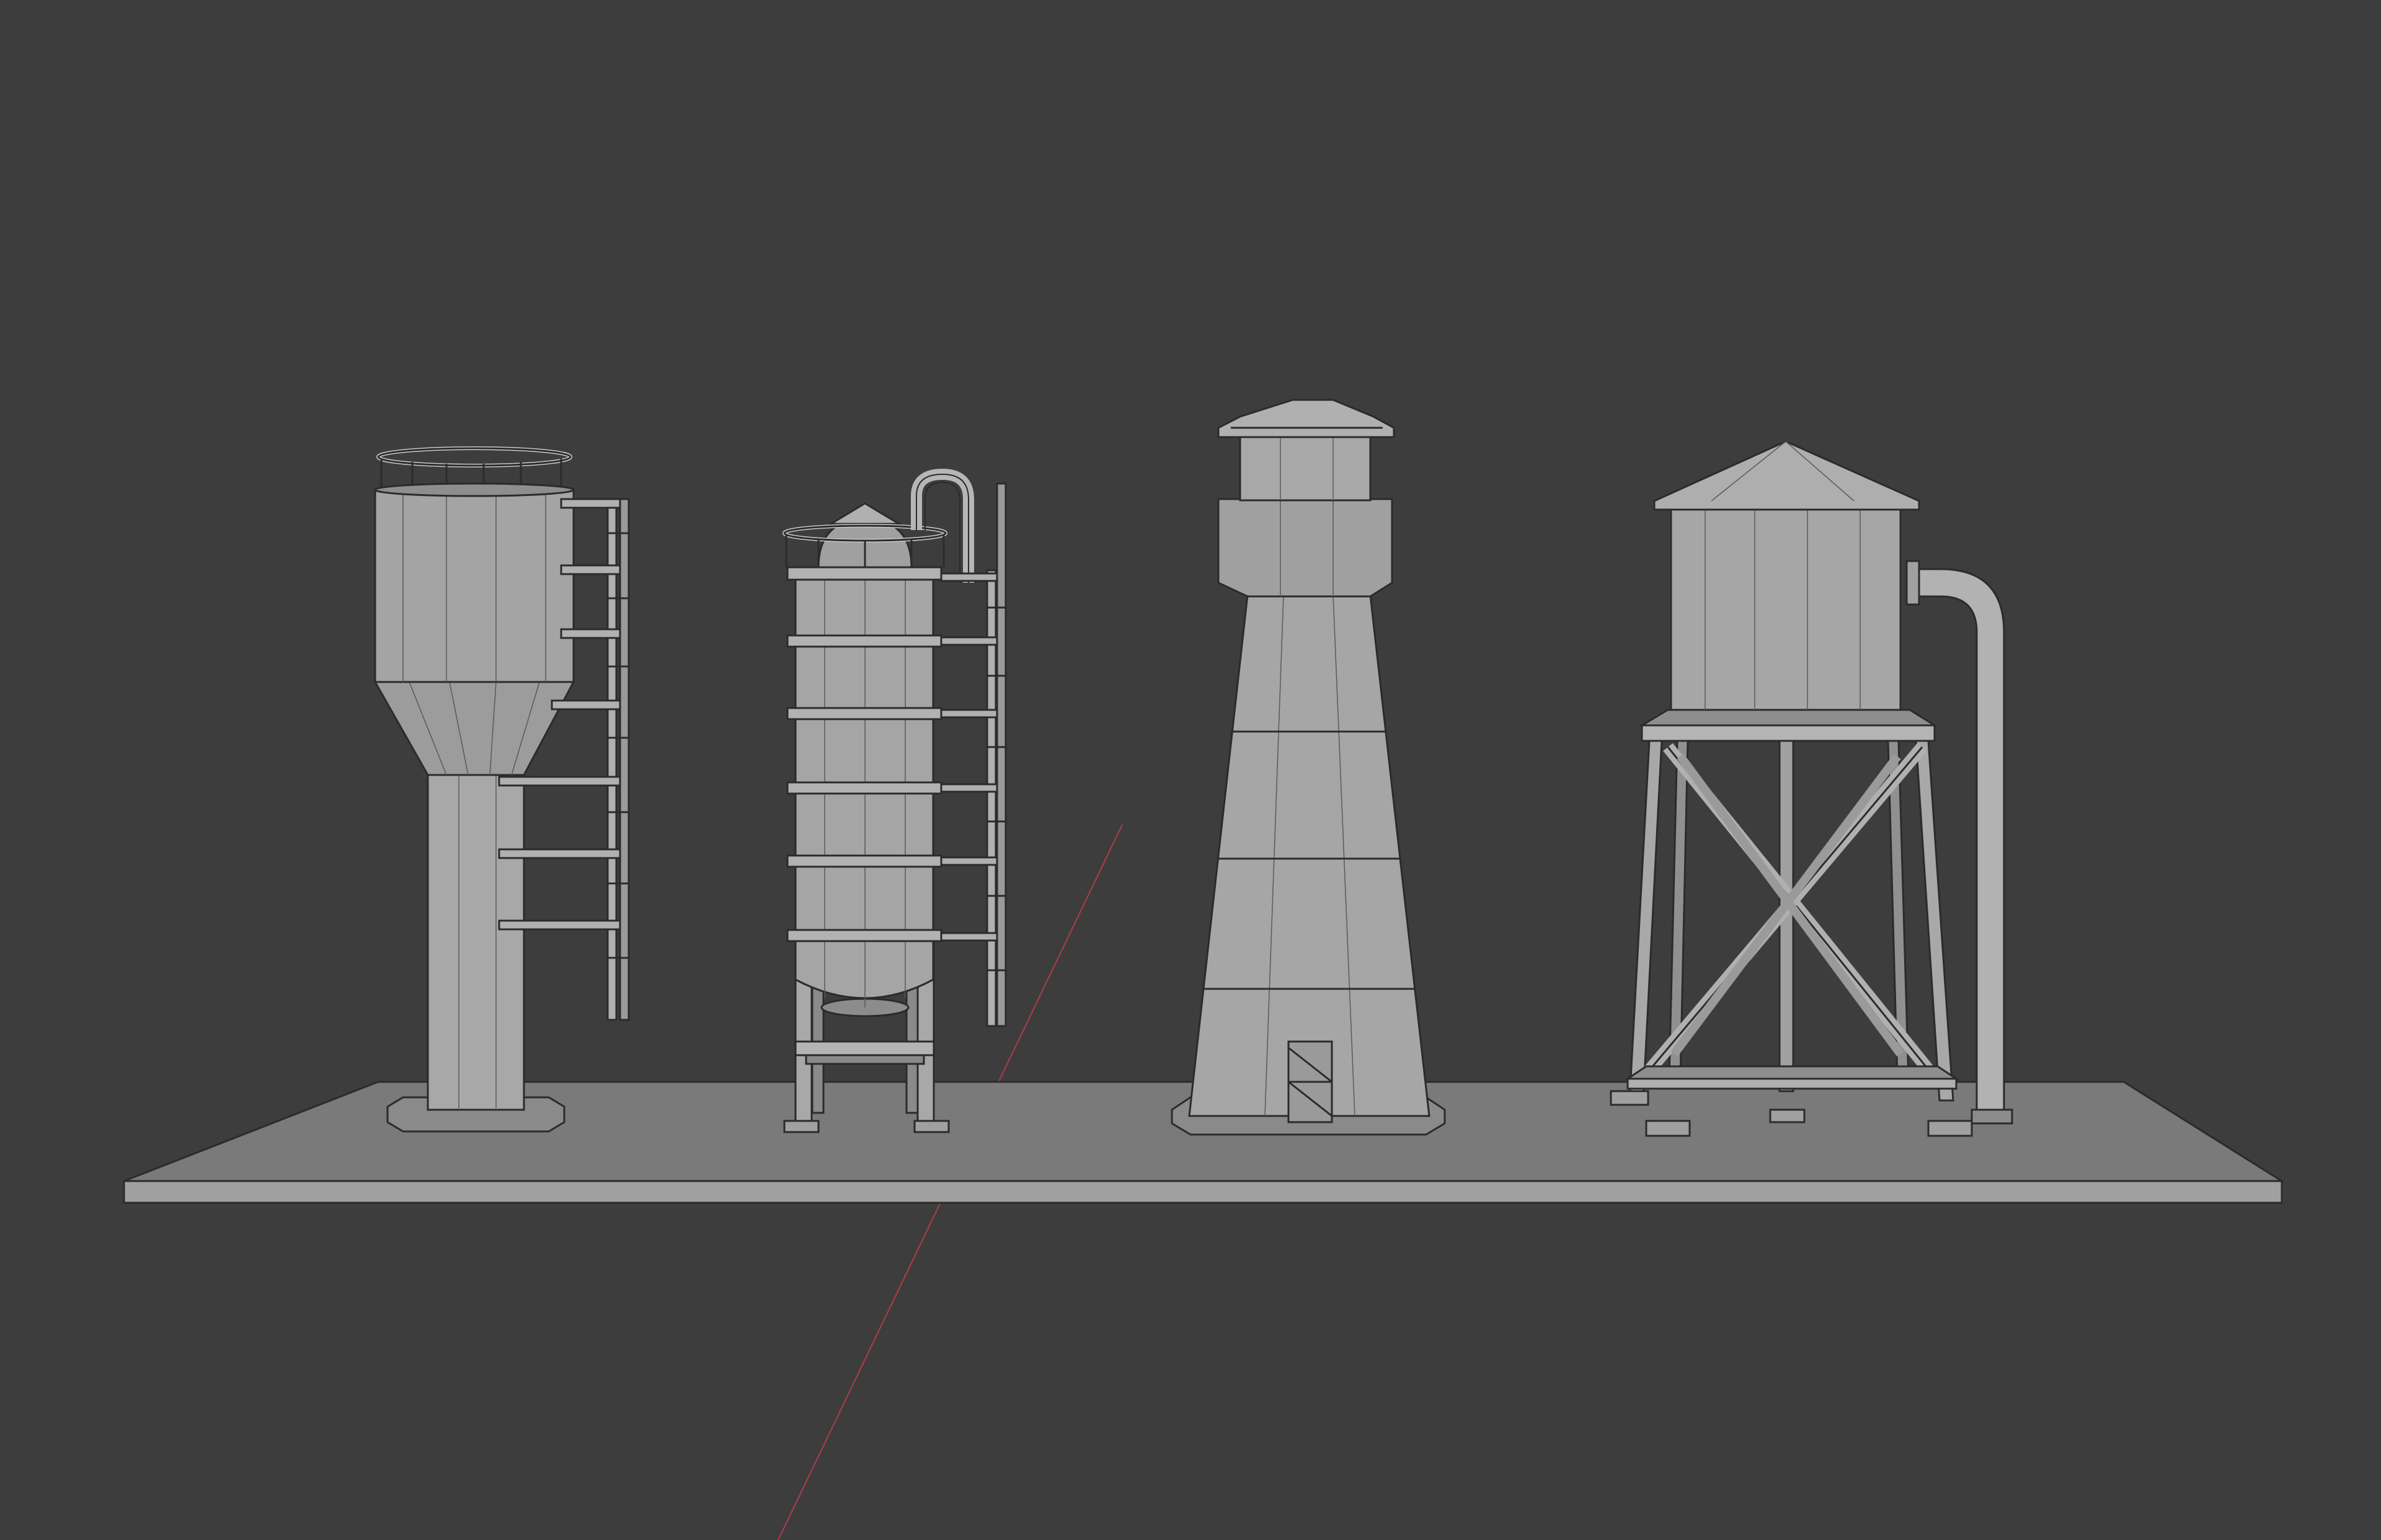 The image size is (2381, 1540). Describe the element at coordinates (1811, 788) in the screenshot. I see `wooden-water-tank-on-frame-with-pipe` at that location.